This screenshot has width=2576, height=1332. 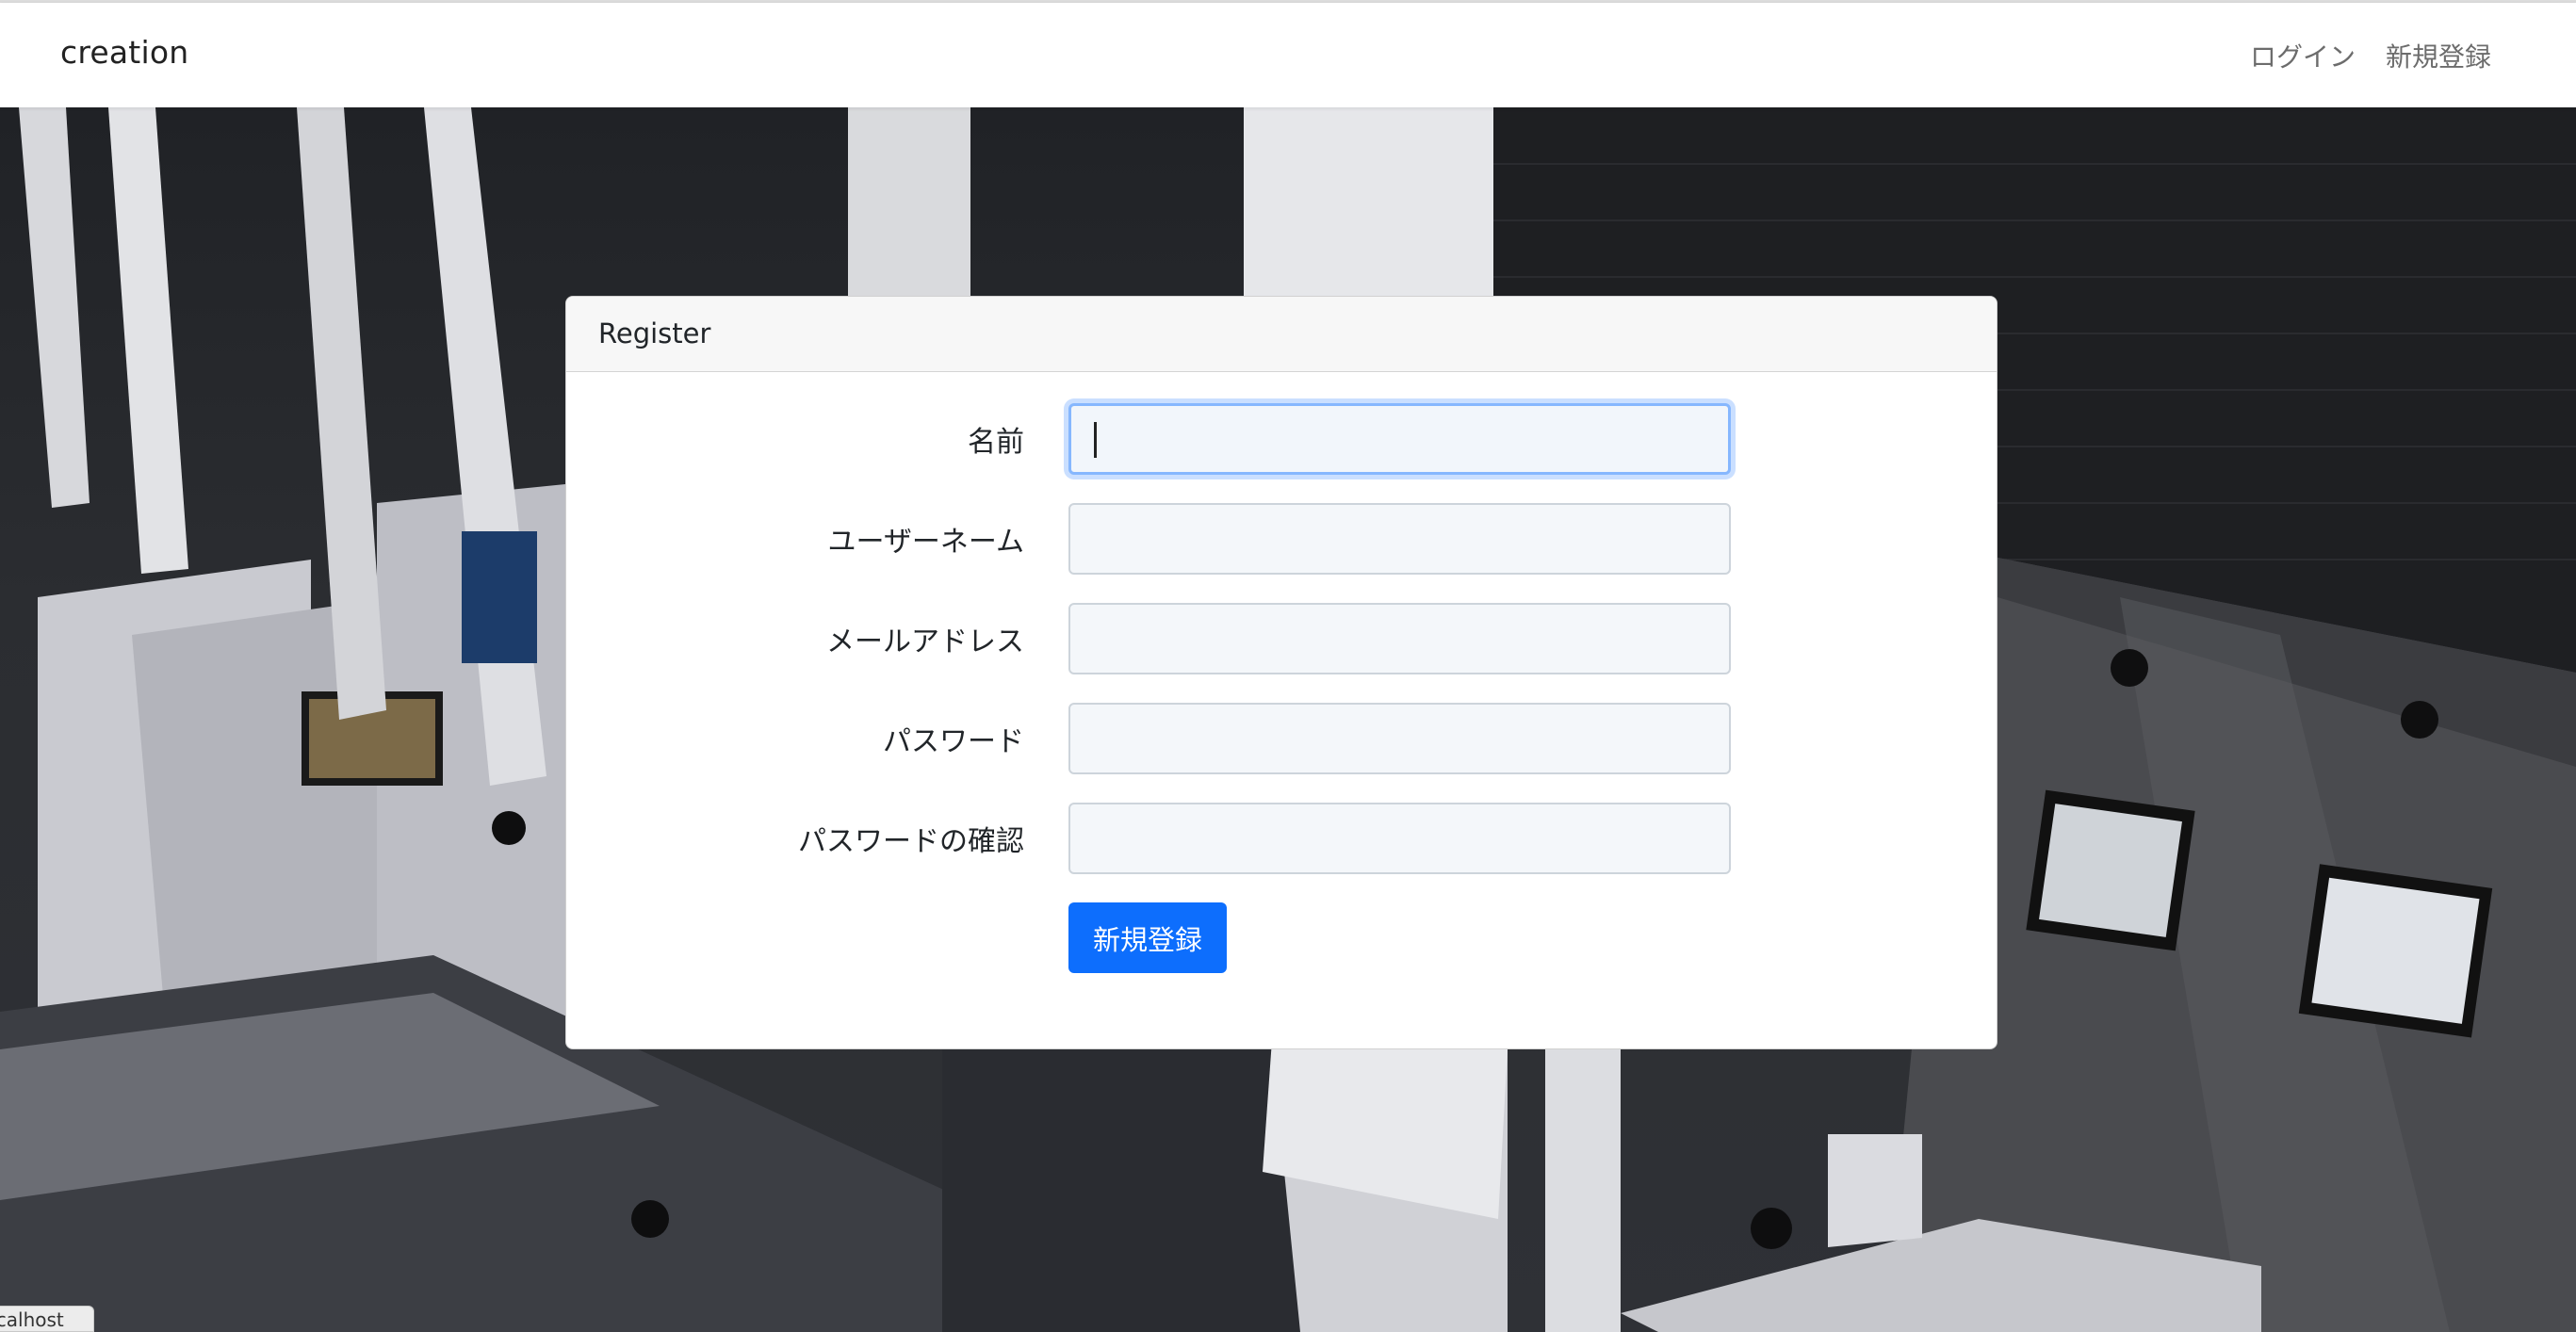 What do you see at coordinates (2303, 55) in the screenshot?
I see `nav-login-link: ログイン` at bounding box center [2303, 55].